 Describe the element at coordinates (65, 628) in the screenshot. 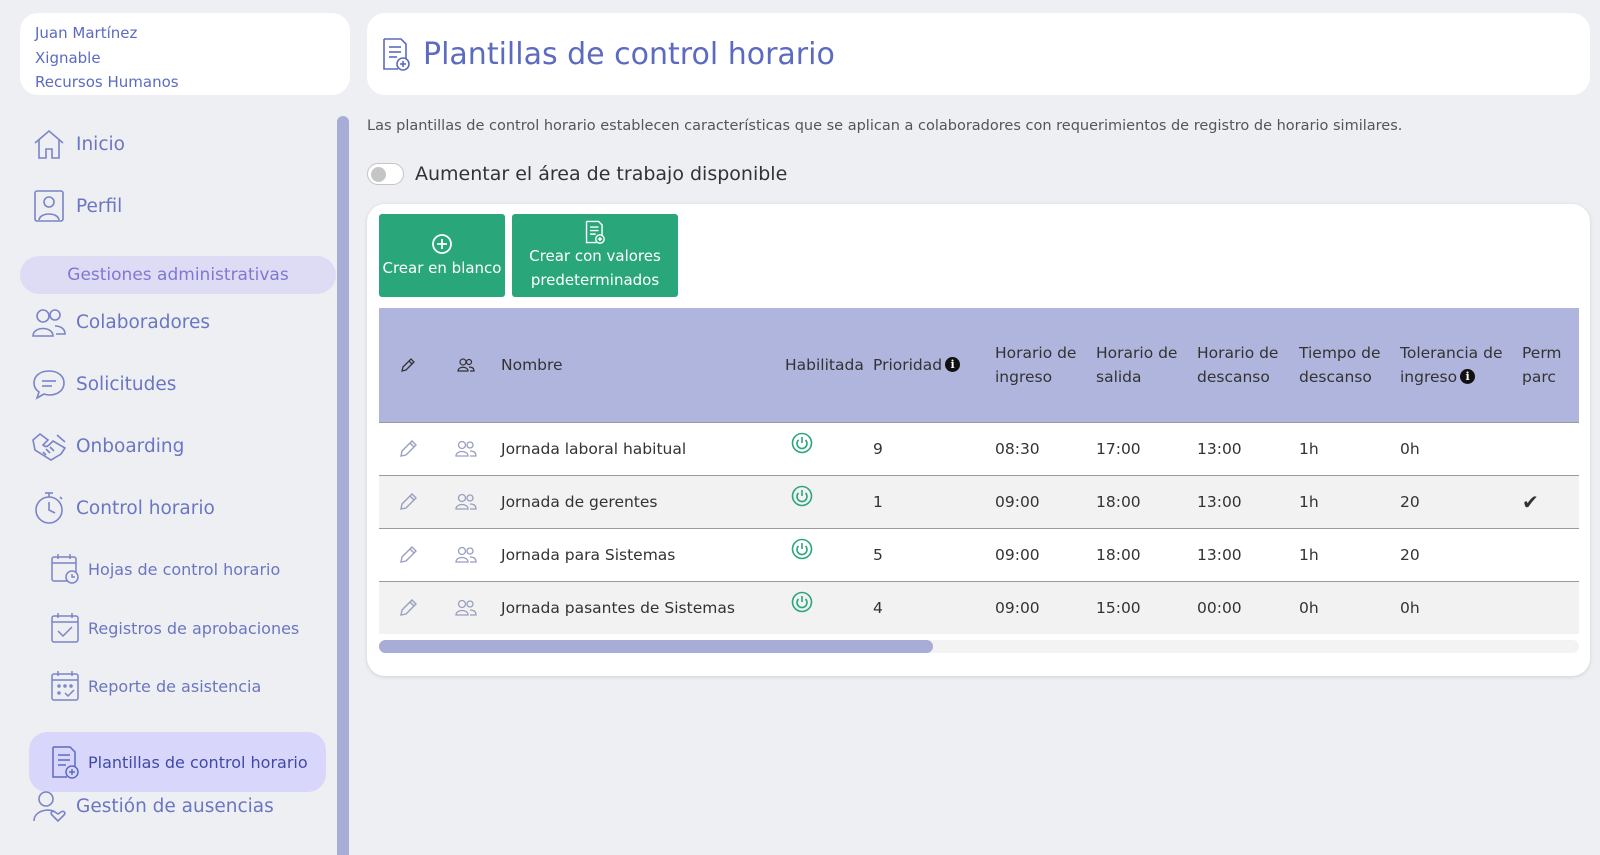

I see `calendar-check-icon` at that location.